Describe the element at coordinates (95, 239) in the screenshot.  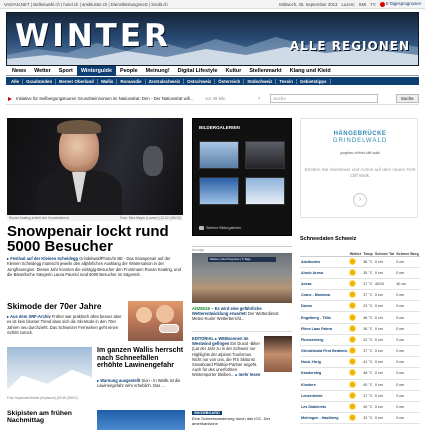
I see `lead-headline: Snowpenair lockt rund 5000 Besucher` at that location.